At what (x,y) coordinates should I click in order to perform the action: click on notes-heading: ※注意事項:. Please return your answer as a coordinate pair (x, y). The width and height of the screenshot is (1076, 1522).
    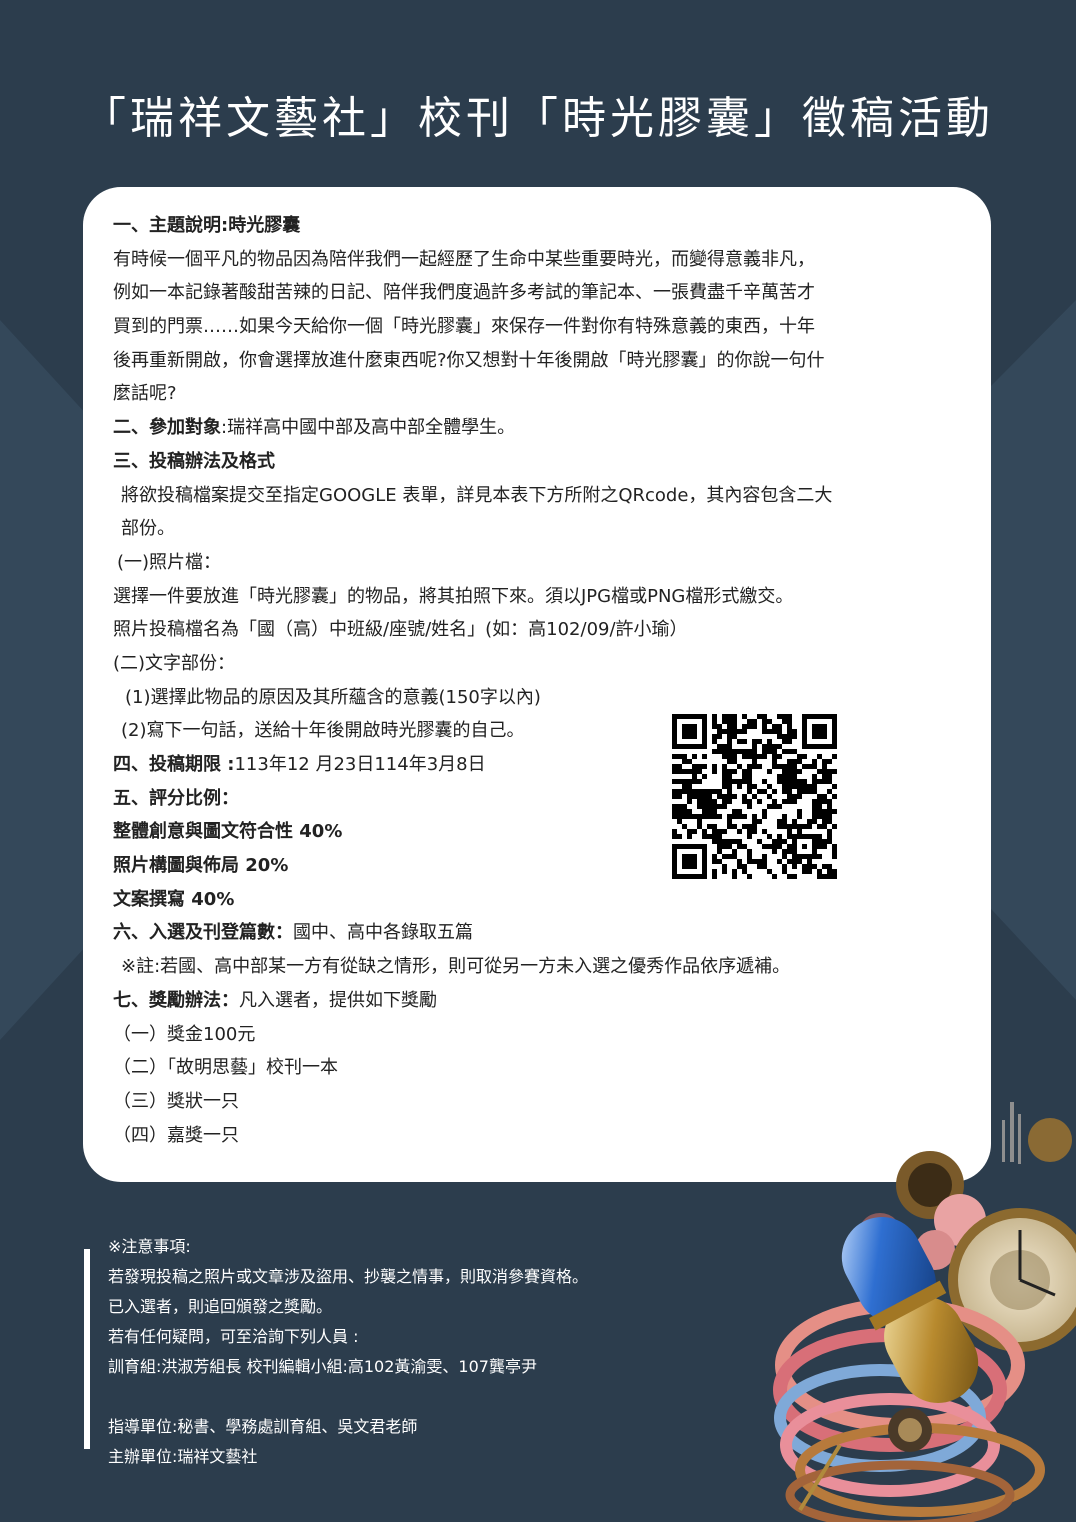
    Looking at the image, I should click on (149, 1246).